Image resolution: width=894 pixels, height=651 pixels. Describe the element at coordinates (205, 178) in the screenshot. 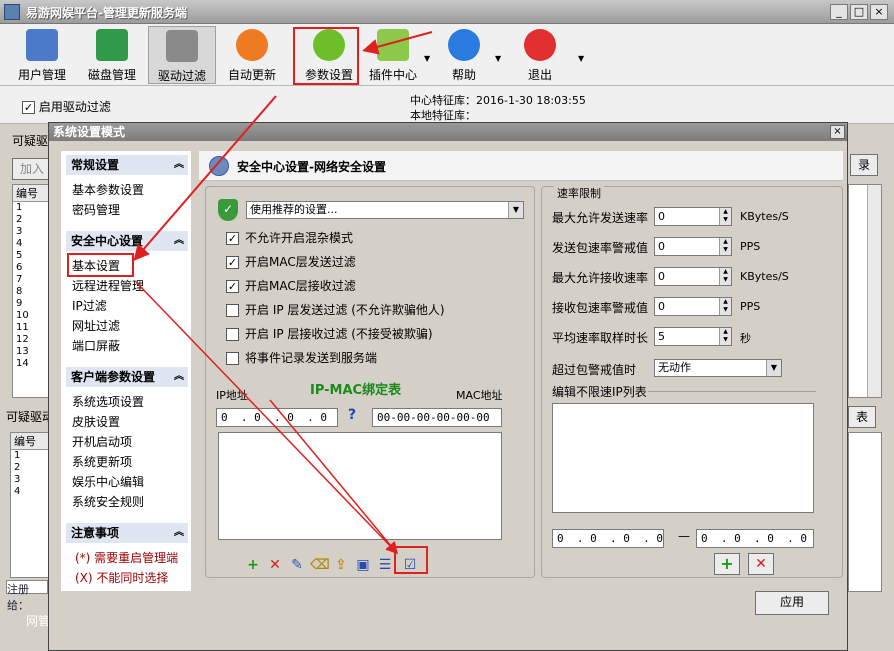

I see `arrow-to-basic-settings` at that location.